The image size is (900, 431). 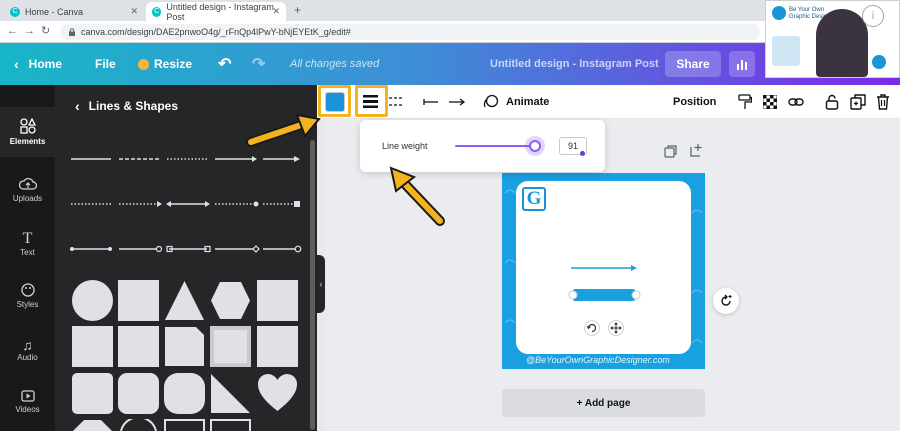 What do you see at coordinates (141, 249) in the screenshot?
I see `line-circle-end` at bounding box center [141, 249].